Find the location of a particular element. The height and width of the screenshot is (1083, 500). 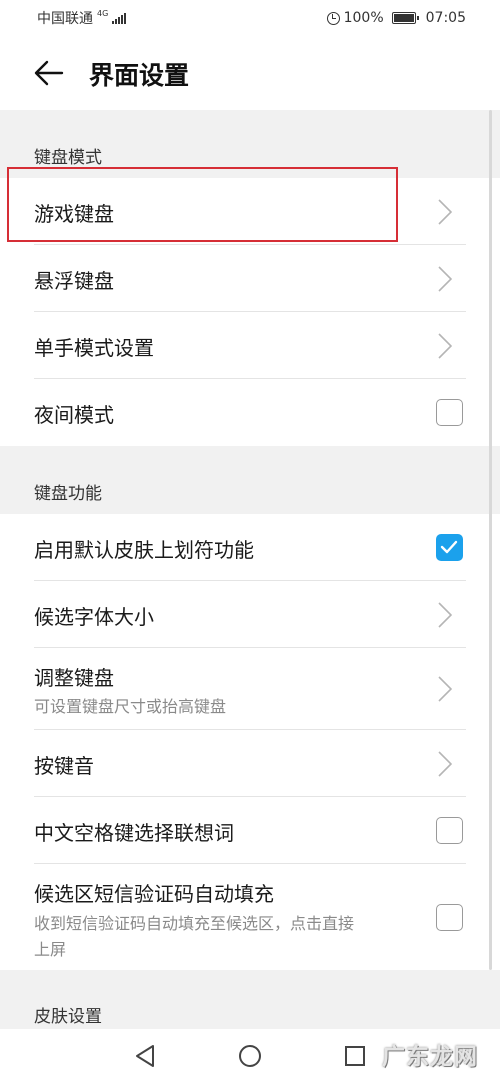

row-night-mode: 夜间模式 is located at coordinates (250, 412).